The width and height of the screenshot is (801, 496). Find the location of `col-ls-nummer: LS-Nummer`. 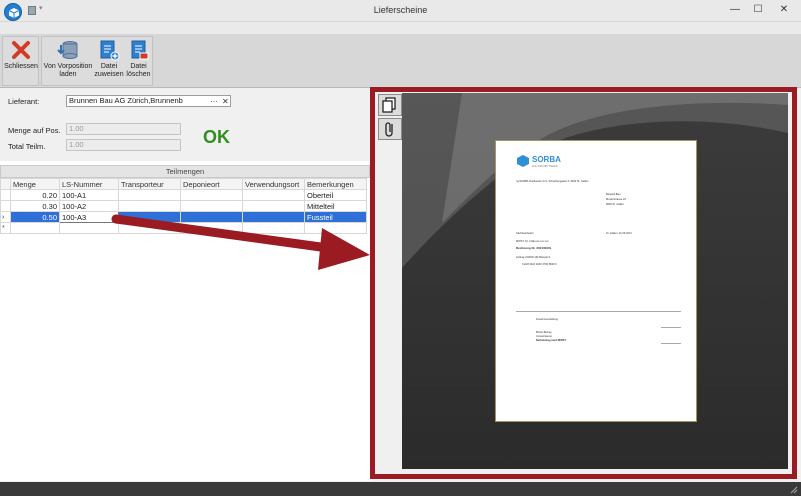

col-ls-nummer: LS-Nummer is located at coordinates (89, 184).